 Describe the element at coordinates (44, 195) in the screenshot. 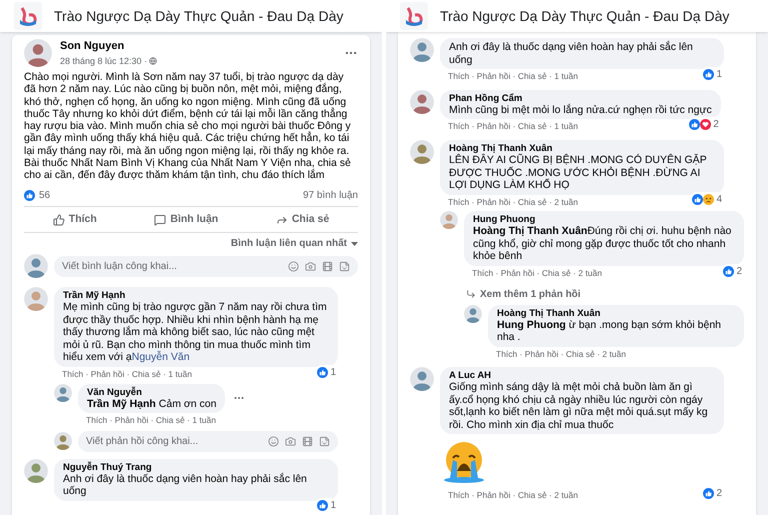

I see `like-count: 56` at that location.